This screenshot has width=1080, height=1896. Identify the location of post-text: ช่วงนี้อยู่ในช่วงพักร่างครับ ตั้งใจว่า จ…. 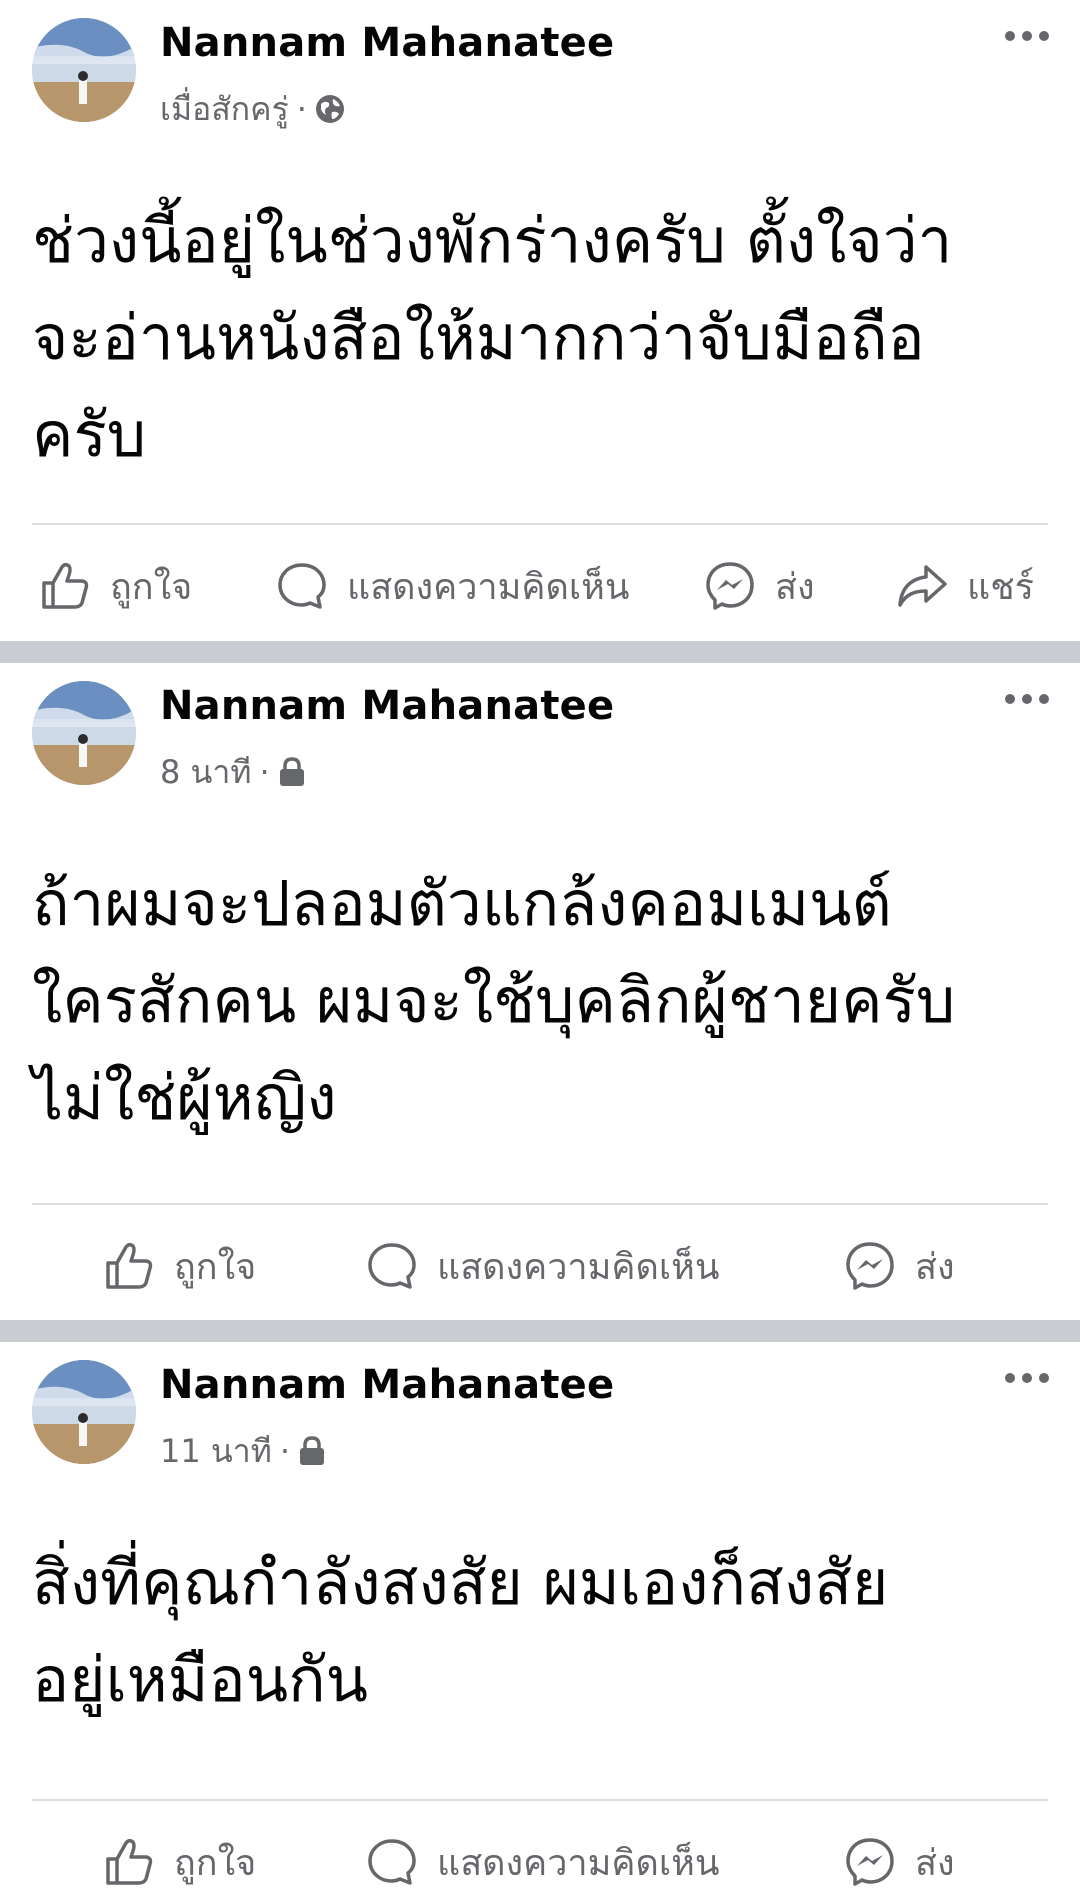
(492, 337).